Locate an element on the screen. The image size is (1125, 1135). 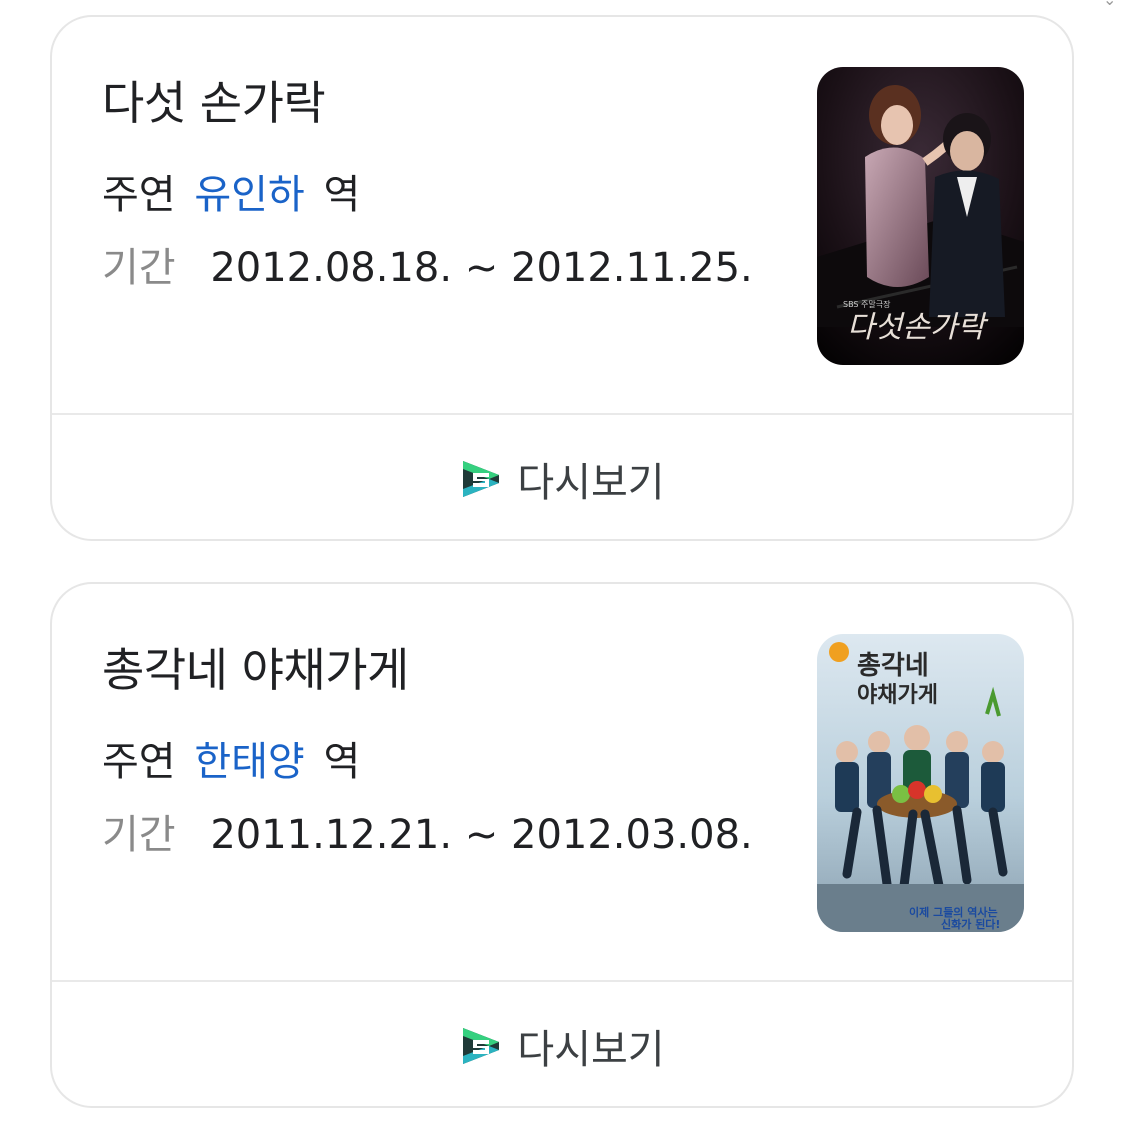
svg-text: 다섯손가락 is located at coordinates (918, 327).